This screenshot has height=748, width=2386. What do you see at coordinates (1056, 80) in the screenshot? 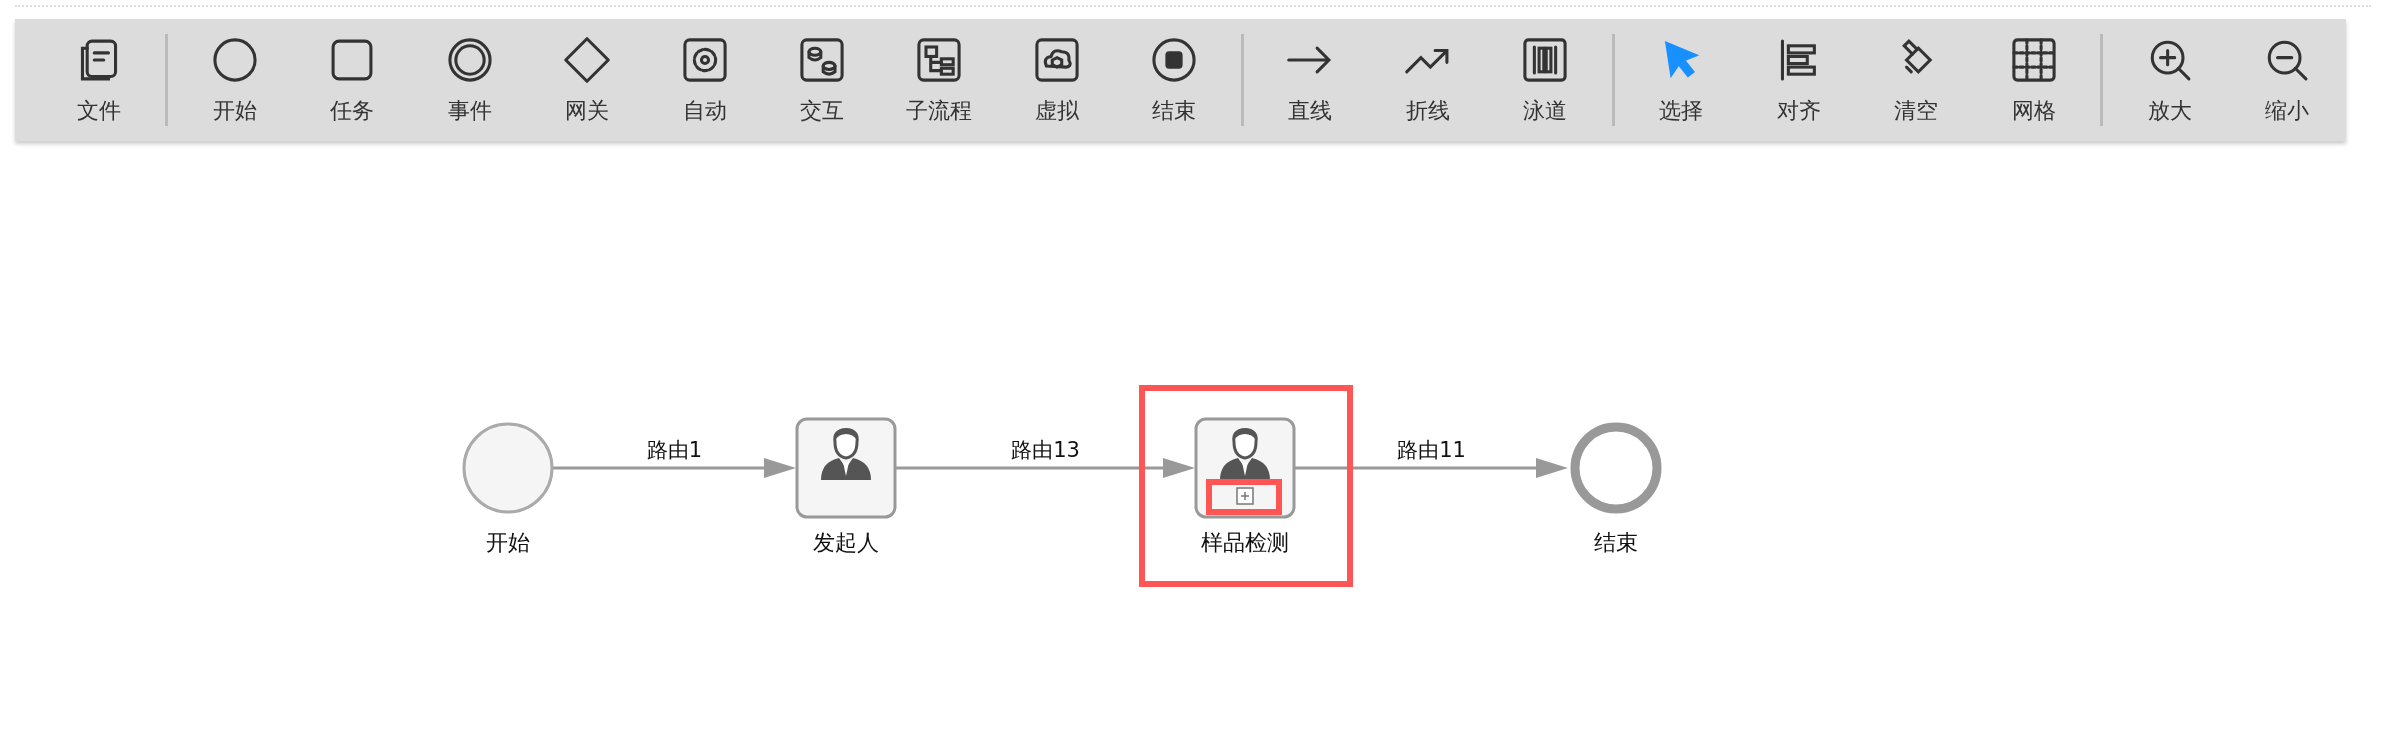
I see `virtual-tool-button: 虚拟` at bounding box center [1056, 80].